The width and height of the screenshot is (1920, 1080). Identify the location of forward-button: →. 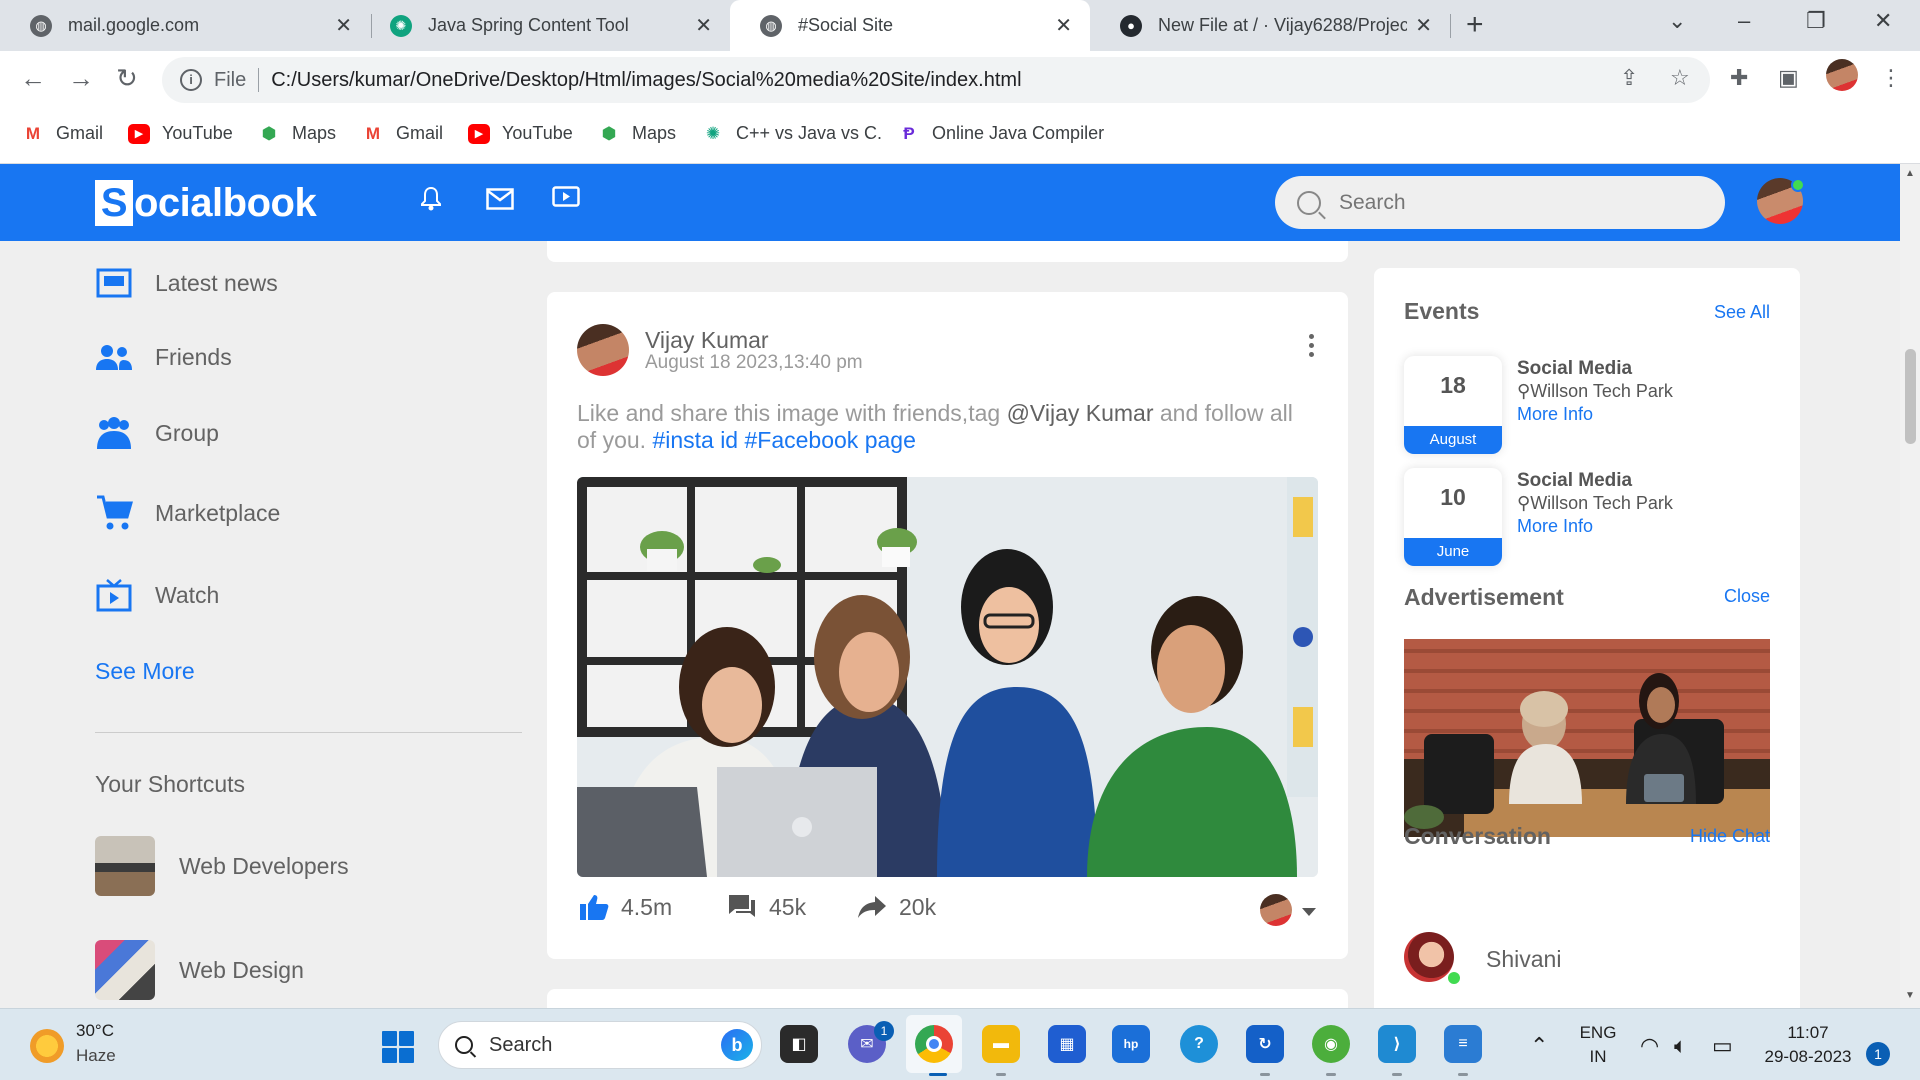
(81, 78).